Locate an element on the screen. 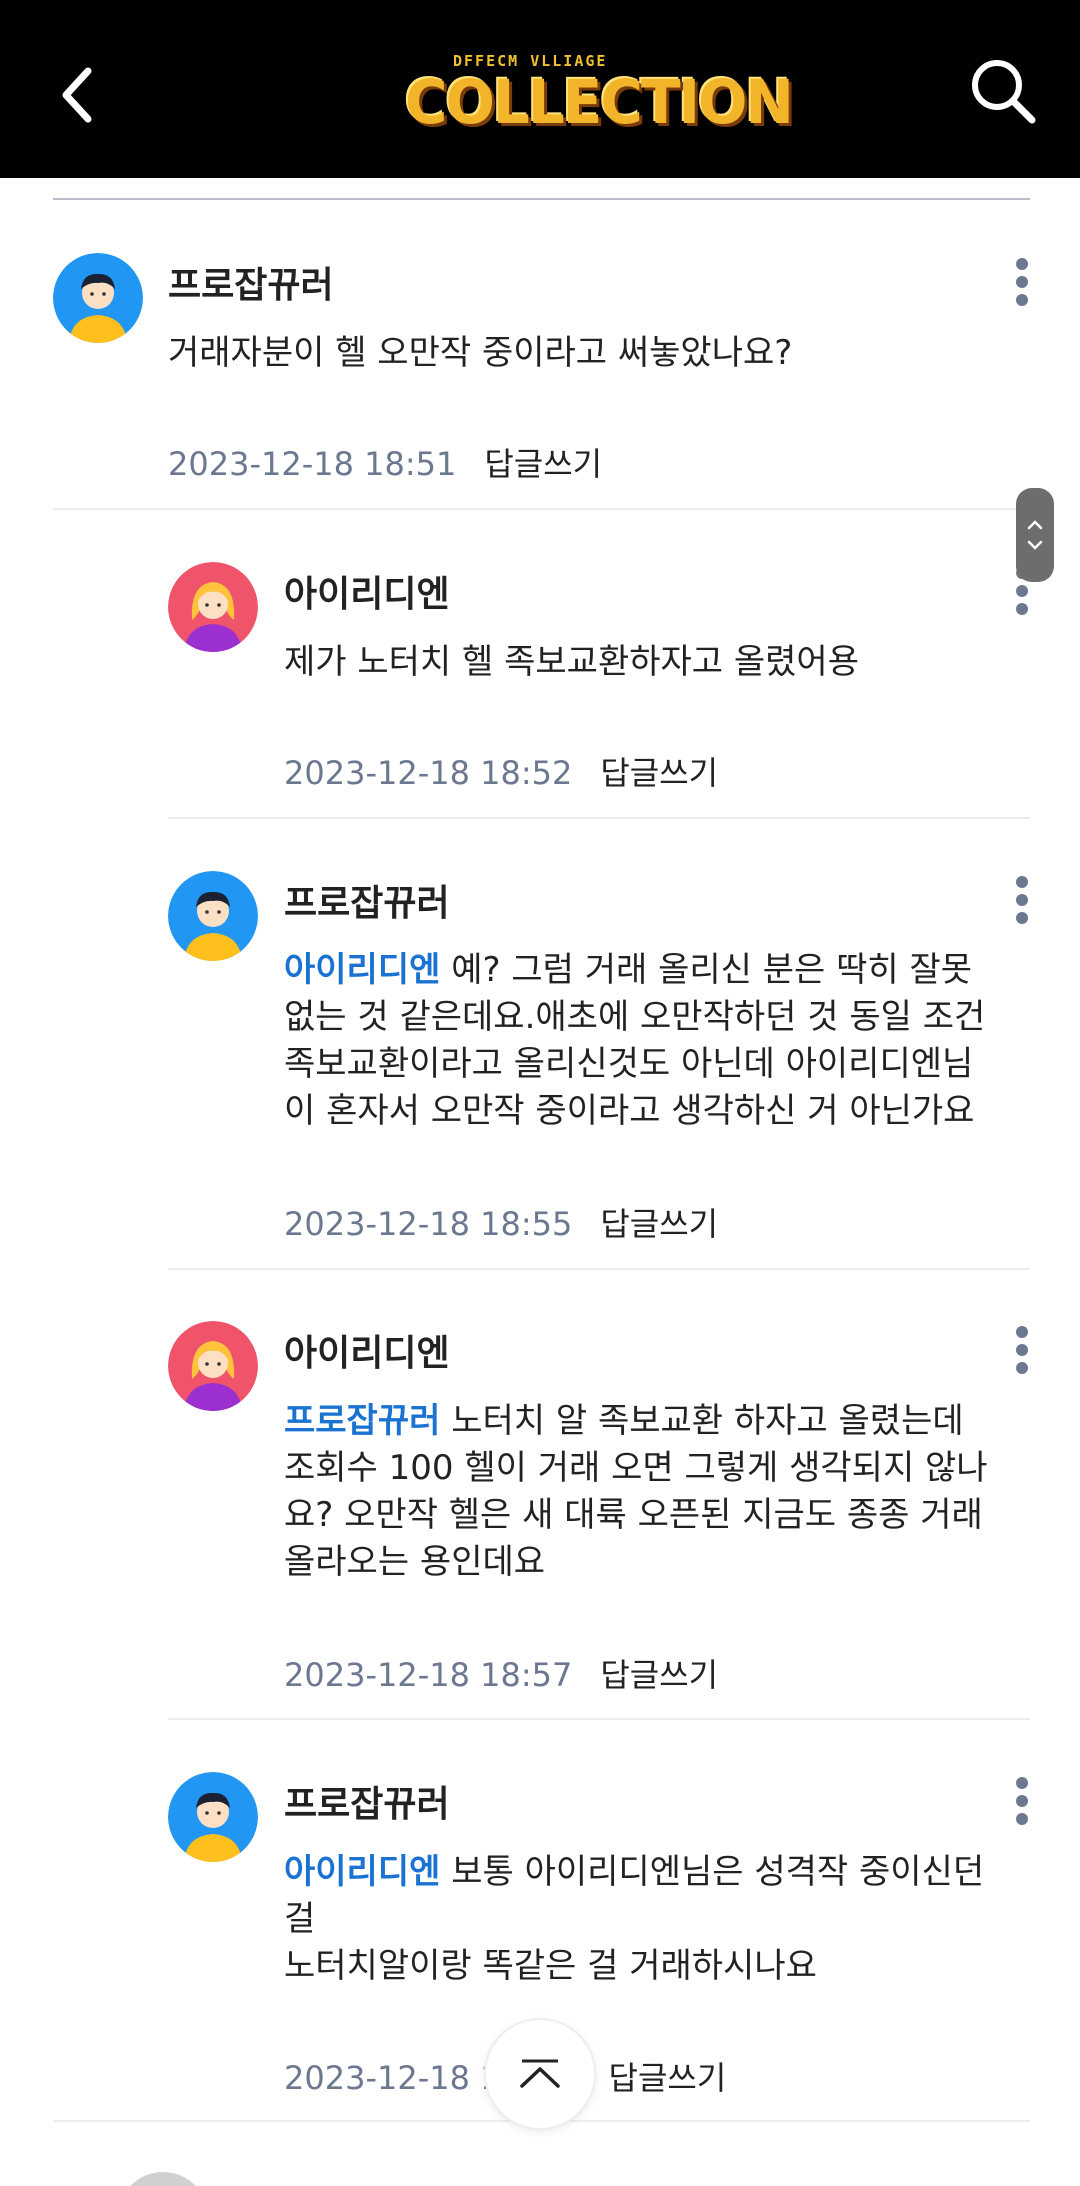 The width and height of the screenshot is (1080, 2186). comment-line: 아이리디엔 보통 아이리디엔님은 성격작 중이신던 is located at coordinates (634, 1872).